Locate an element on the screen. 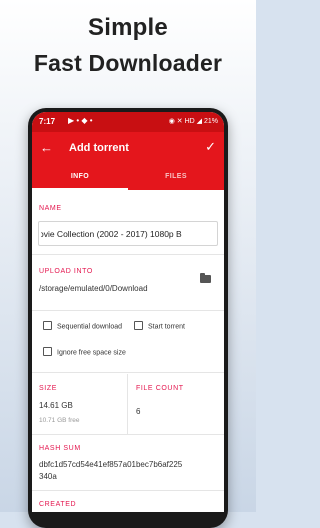 The width and height of the screenshot is (320, 528). toolbar-title: Add torrent is located at coordinates (99, 148).